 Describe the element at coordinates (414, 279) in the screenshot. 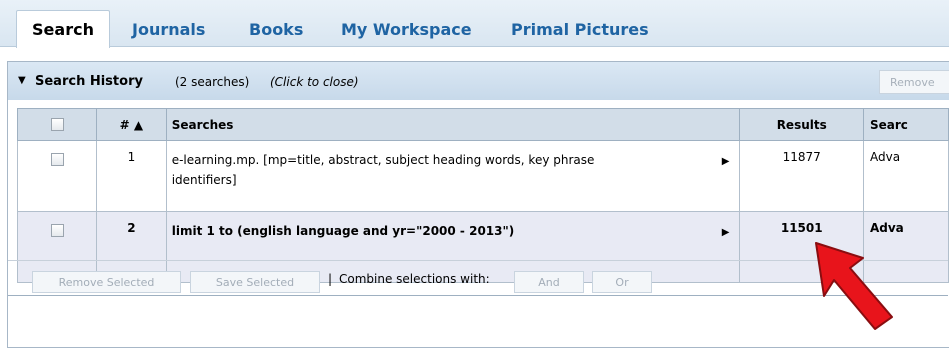

I see `combine-label: Combine selections with:` at that location.